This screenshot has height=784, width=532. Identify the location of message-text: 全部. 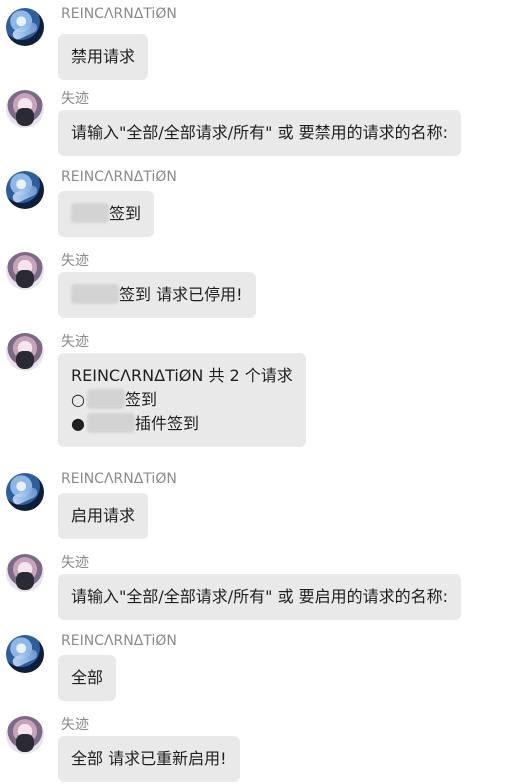
(87, 677).